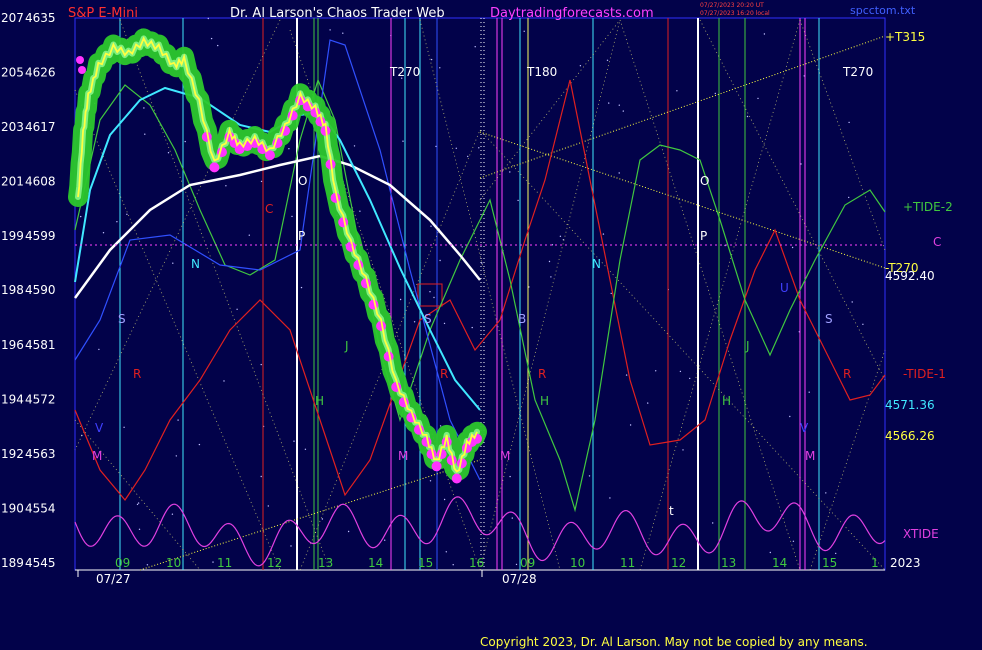 The image size is (982, 650). Describe the element at coordinates (505, 456) in the screenshot. I see `event-marker-m: M` at that location.